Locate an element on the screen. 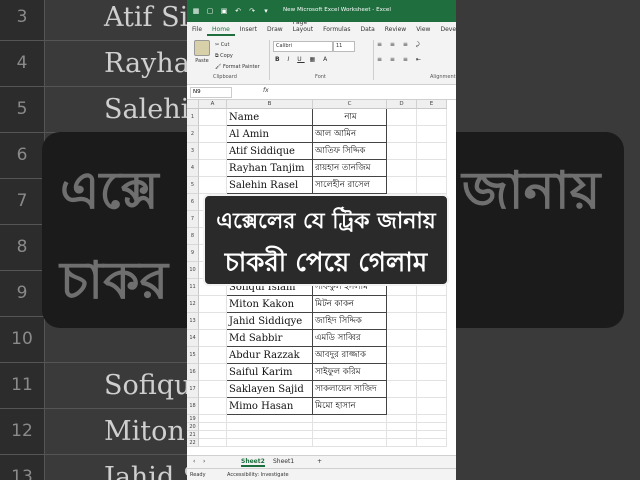  name-cell: Mimo Hasan is located at coordinates (270, 406).